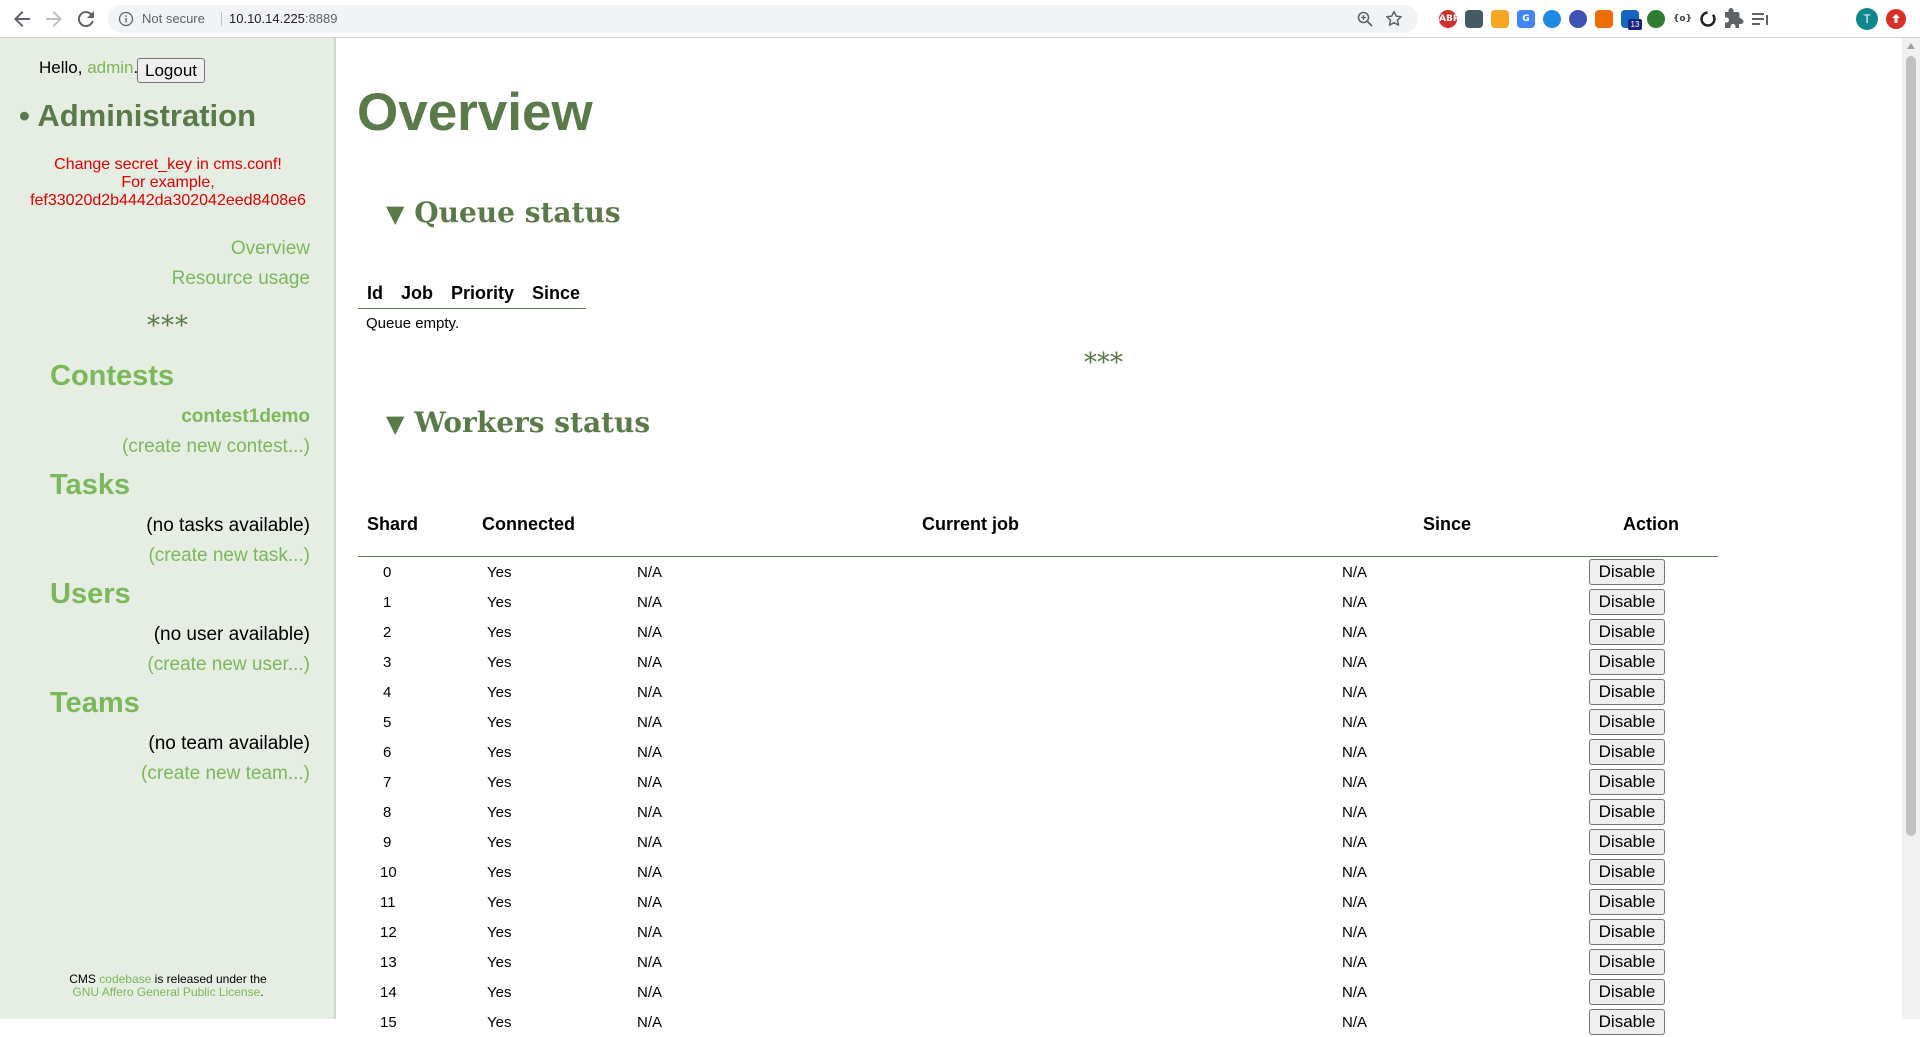 Image resolution: width=1920 pixels, height=1037 pixels. I want to click on back-arrow-icon, so click(22, 19).